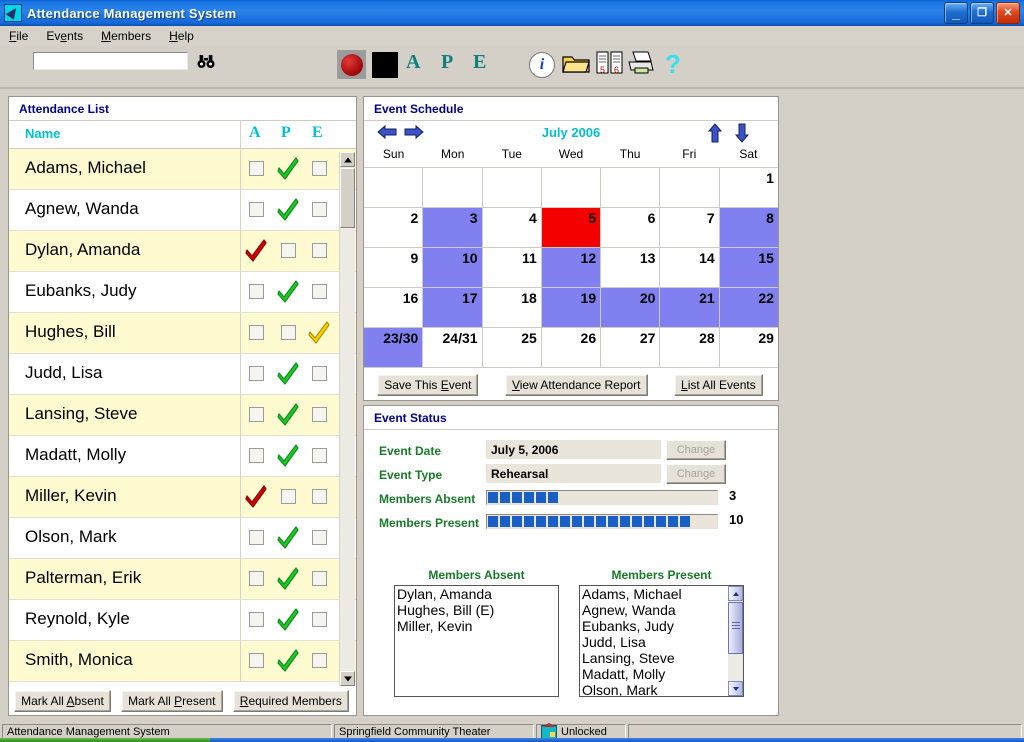  What do you see at coordinates (571, 228) in the screenshot?
I see `calendar-day-5: 5` at bounding box center [571, 228].